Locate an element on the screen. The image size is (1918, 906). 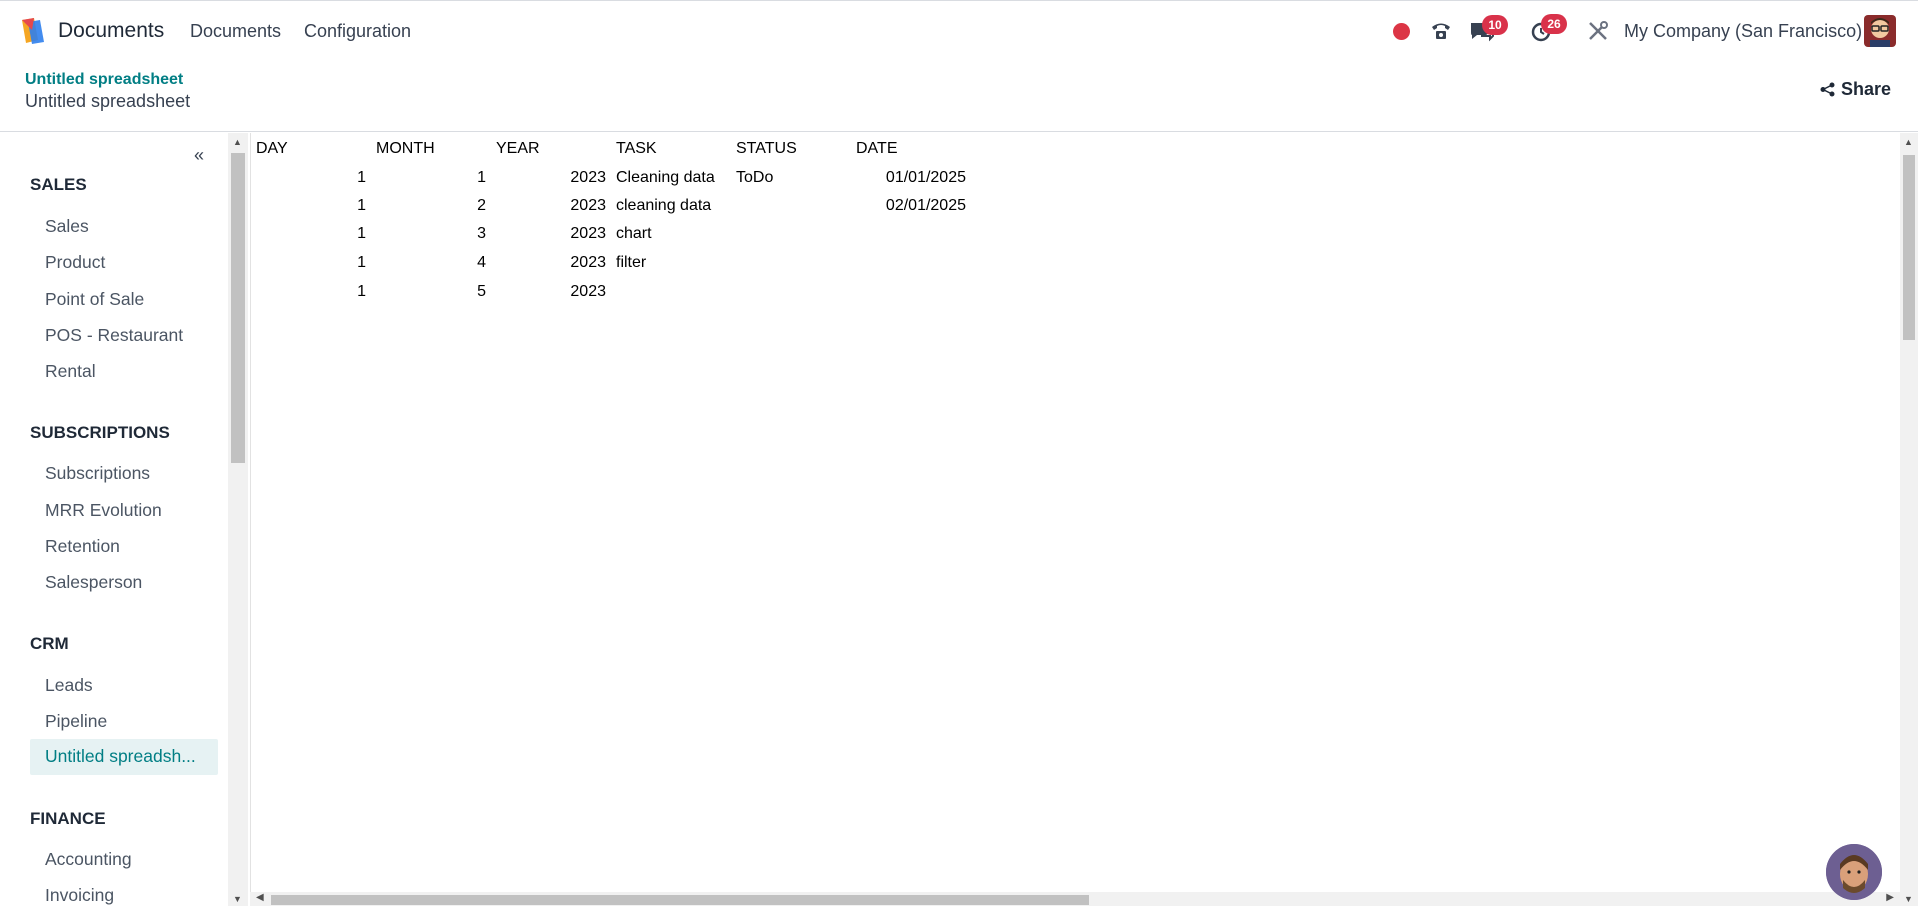
sidebar-item-subscriptions: Subscriptions is located at coordinates (97, 473).